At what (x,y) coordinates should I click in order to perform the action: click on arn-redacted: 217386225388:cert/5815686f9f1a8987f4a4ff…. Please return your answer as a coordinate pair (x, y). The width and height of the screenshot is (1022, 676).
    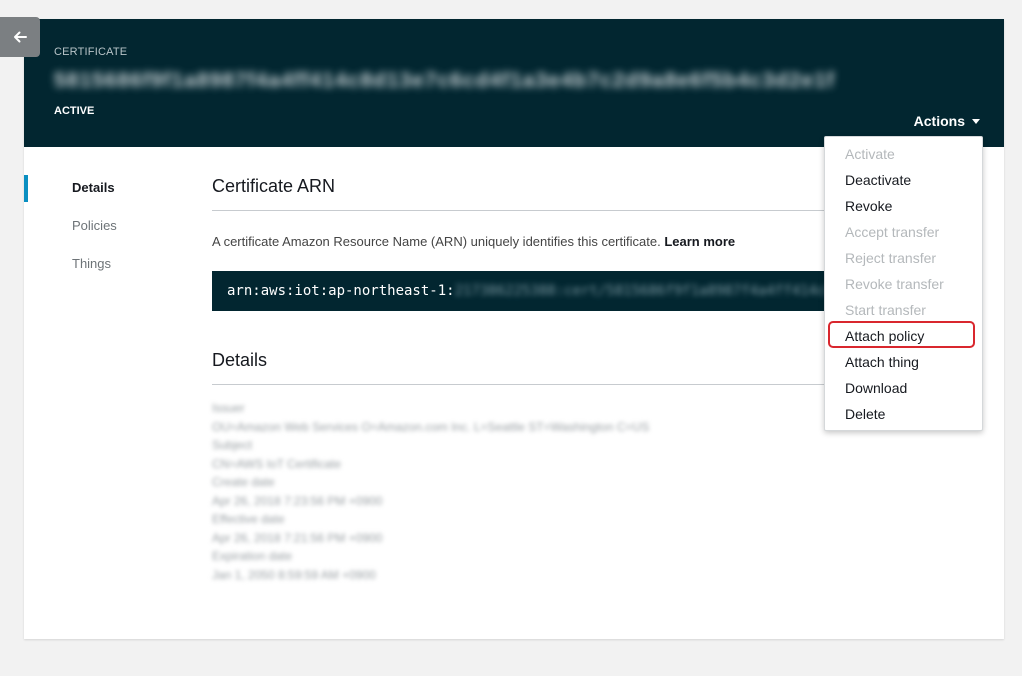
    Looking at the image, I should click on (648, 291).